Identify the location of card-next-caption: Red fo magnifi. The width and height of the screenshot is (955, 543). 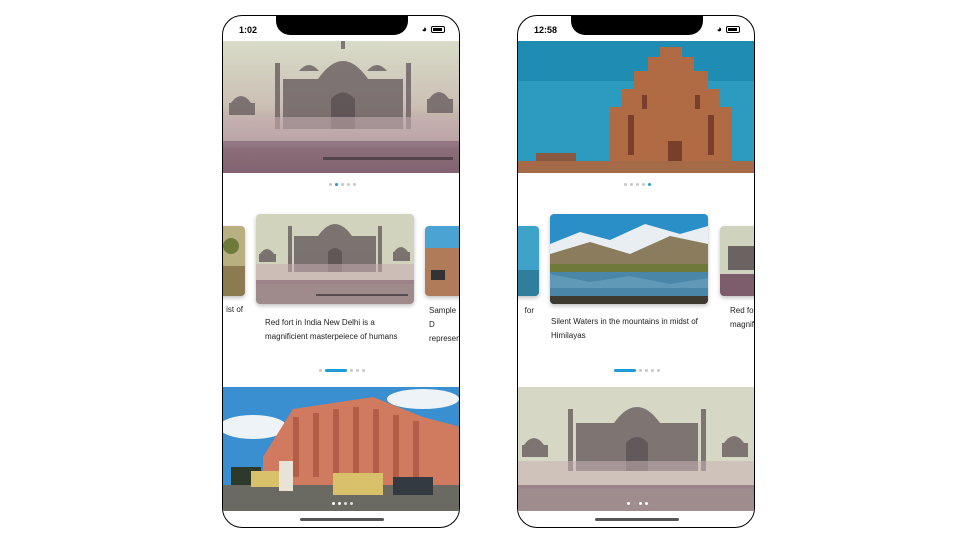
(742, 317).